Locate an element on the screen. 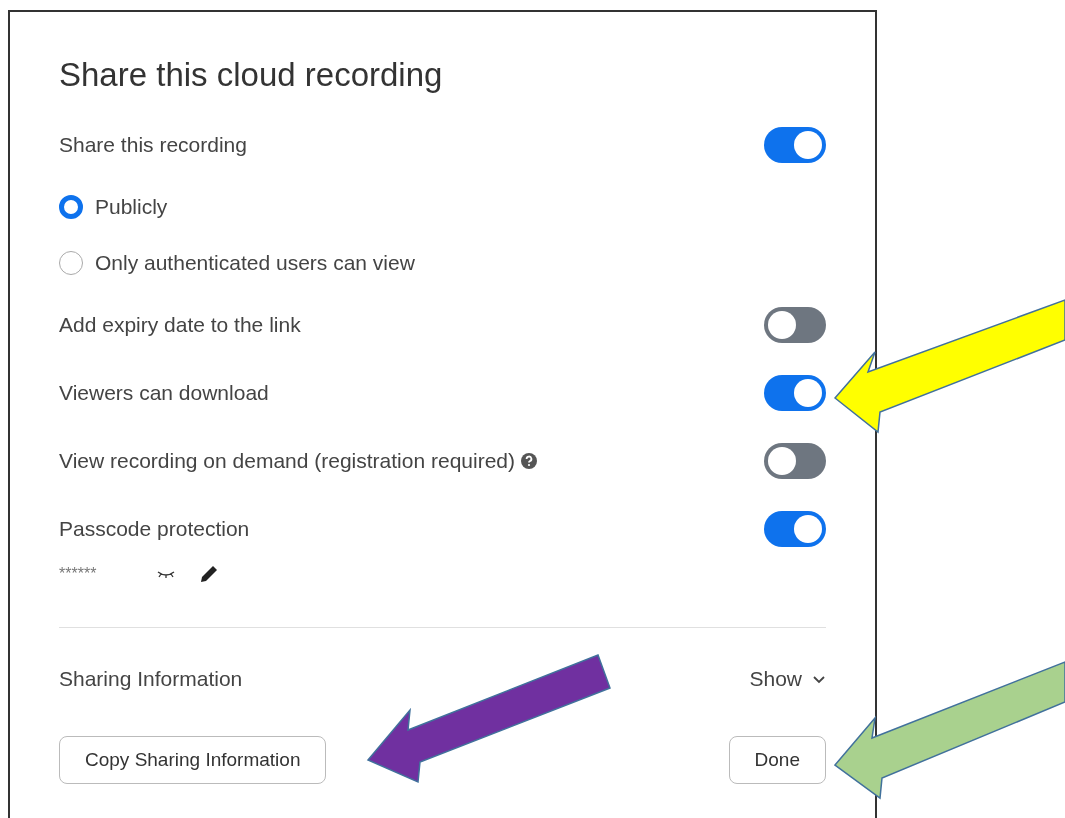 The width and height of the screenshot is (1065, 818). chevron-down-icon is located at coordinates (819, 679).